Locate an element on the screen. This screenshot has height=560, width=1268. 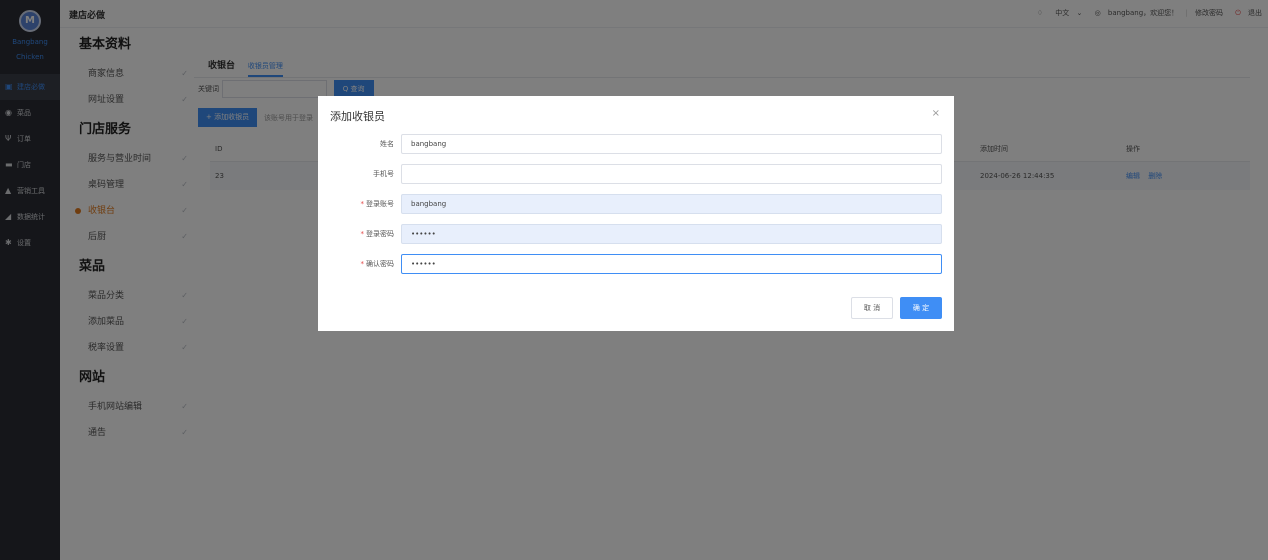
confirm-button: 确 定 is located at coordinates (921, 308).